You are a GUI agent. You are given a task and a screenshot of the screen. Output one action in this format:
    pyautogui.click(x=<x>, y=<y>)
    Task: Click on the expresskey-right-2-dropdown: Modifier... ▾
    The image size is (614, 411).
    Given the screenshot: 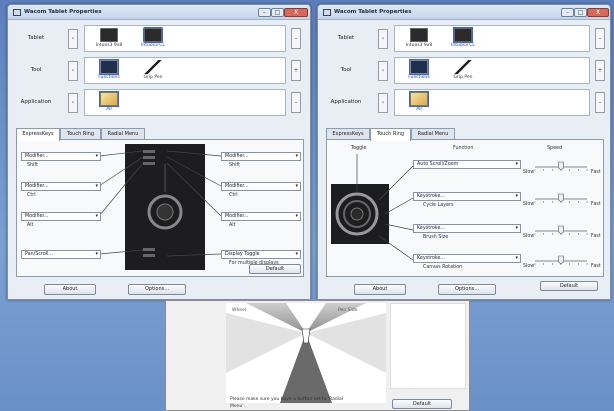 What is the action you would take?
    pyautogui.click(x=261, y=186)
    